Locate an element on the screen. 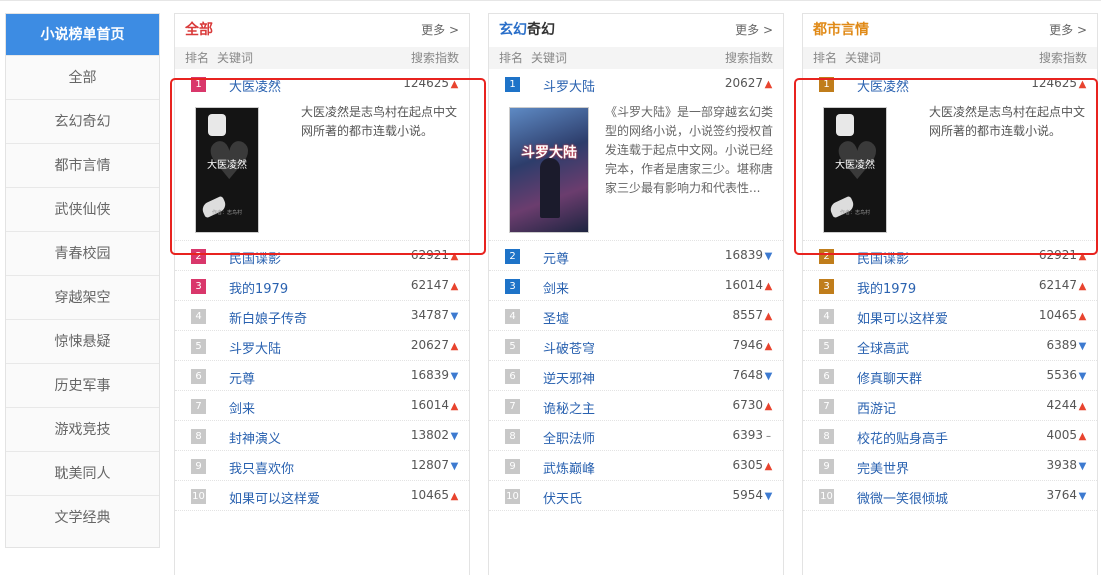  book-cover-image: 斗罗大陆 is located at coordinates (549, 170).